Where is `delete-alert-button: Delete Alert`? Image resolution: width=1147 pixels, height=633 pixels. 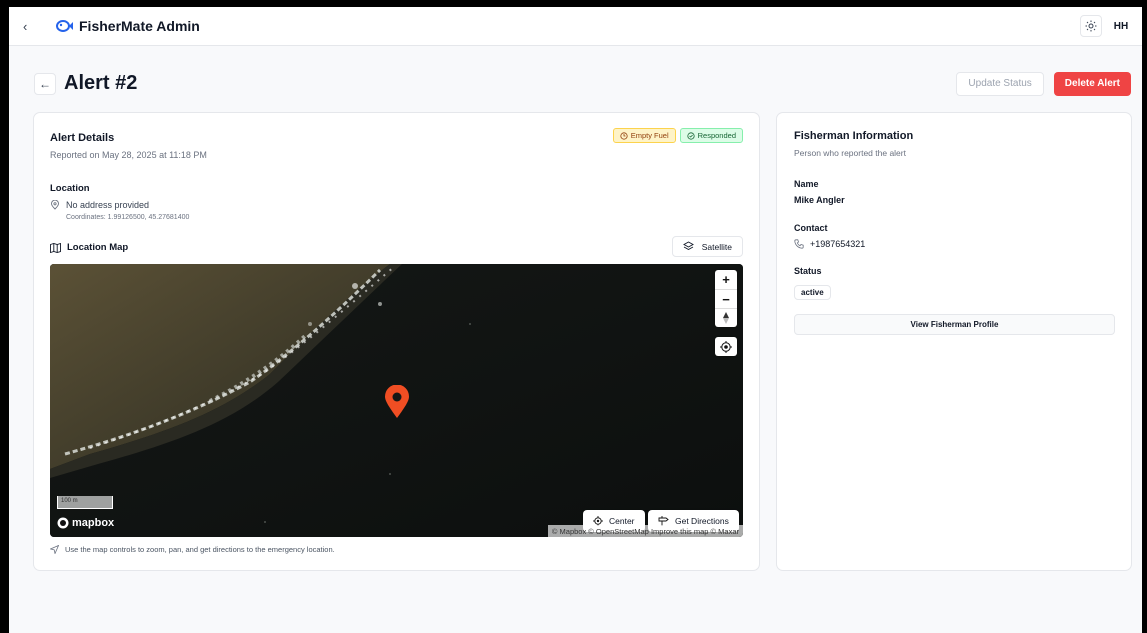 delete-alert-button: Delete Alert is located at coordinates (1092, 83).